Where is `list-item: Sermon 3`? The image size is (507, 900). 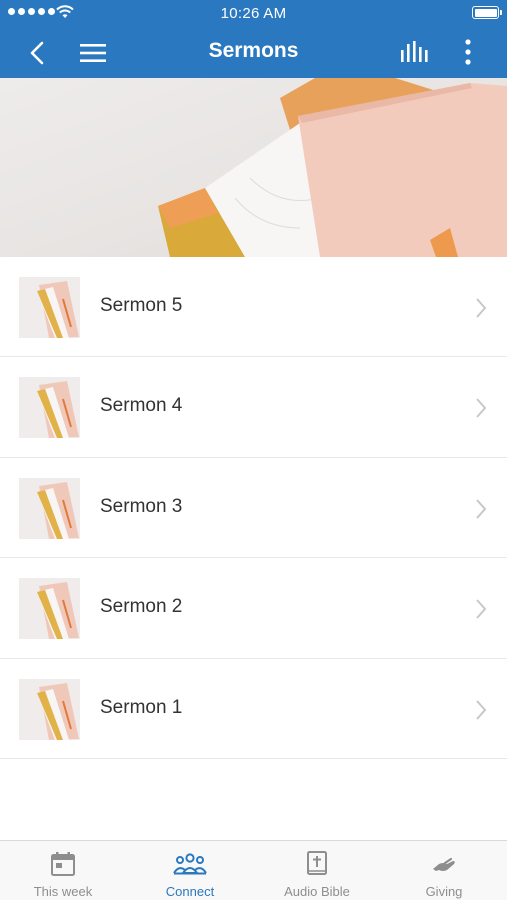
list-item: Sermon 3 is located at coordinates (253, 508).